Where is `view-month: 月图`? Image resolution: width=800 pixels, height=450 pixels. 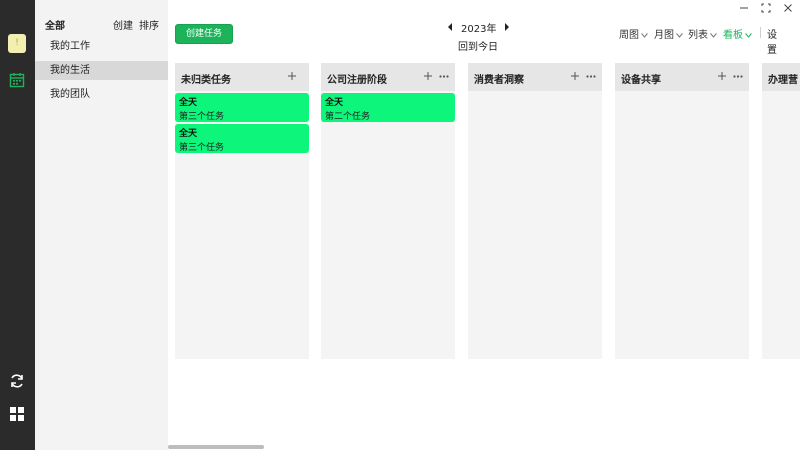
view-month: 月图 is located at coordinates (668, 33).